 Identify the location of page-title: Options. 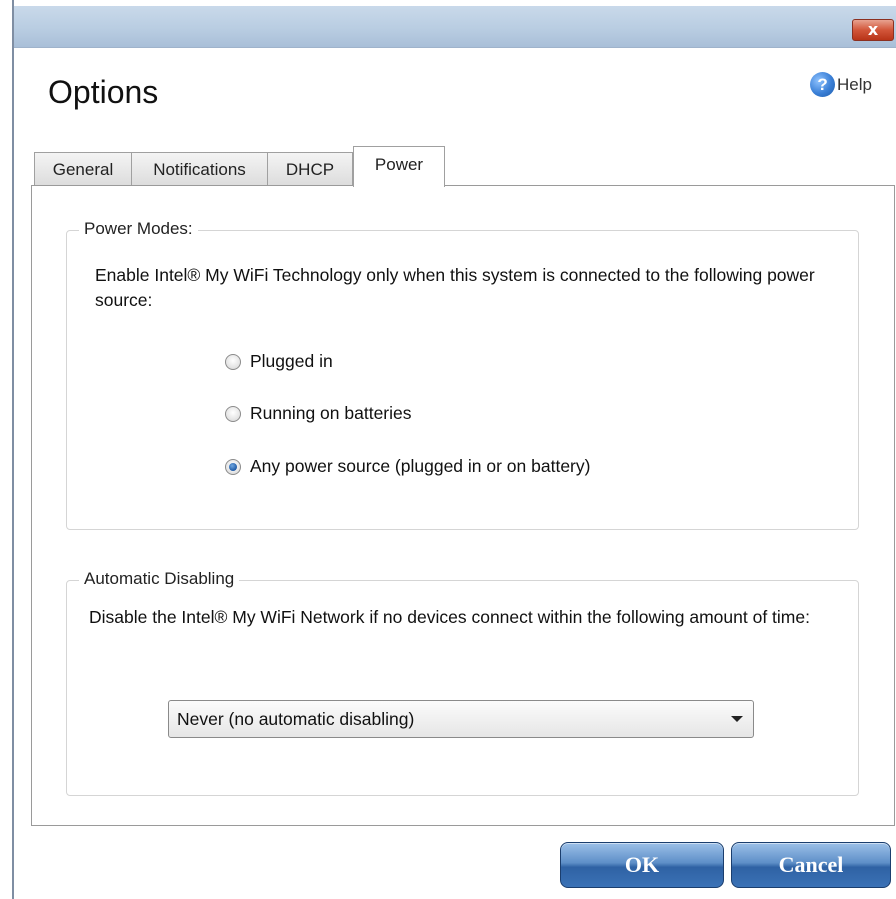
(103, 92).